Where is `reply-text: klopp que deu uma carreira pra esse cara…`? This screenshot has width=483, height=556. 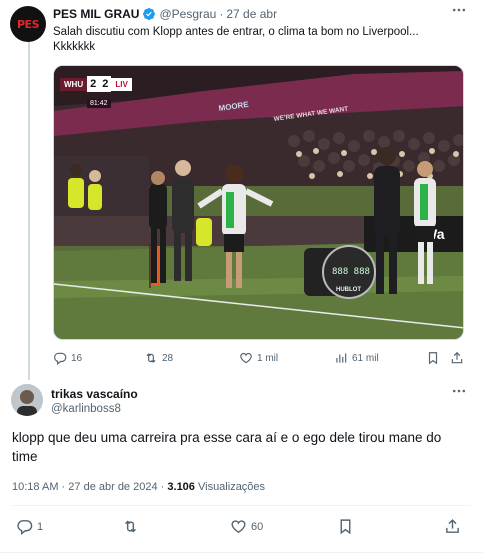 reply-text: klopp que deu uma carreira pra esse cara… is located at coordinates (227, 447).